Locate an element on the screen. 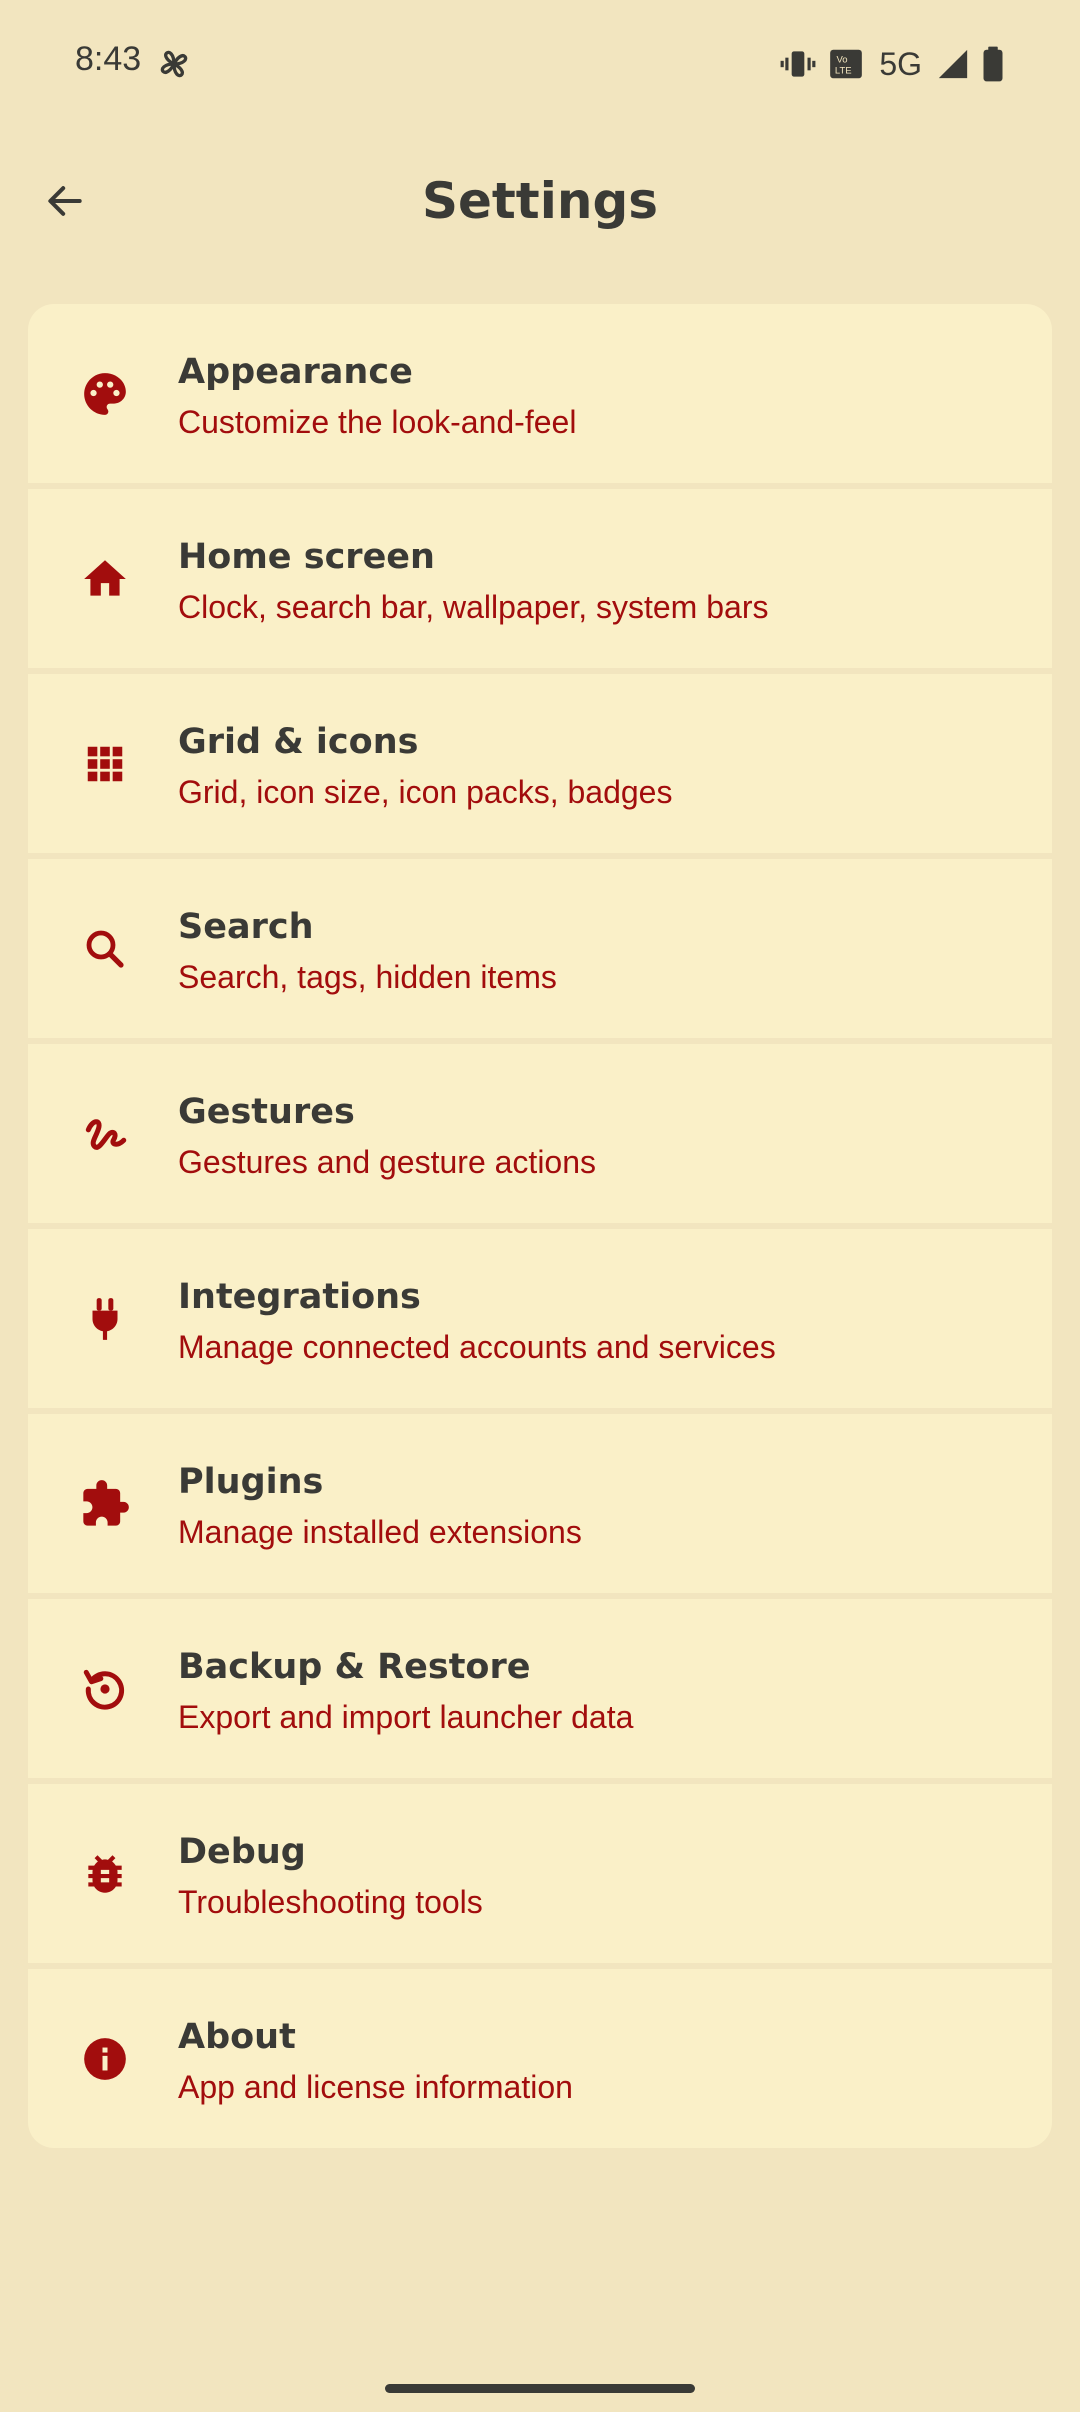 The height and width of the screenshot is (2412, 1080). settings-item-title: Grid & icons is located at coordinates (298, 742).